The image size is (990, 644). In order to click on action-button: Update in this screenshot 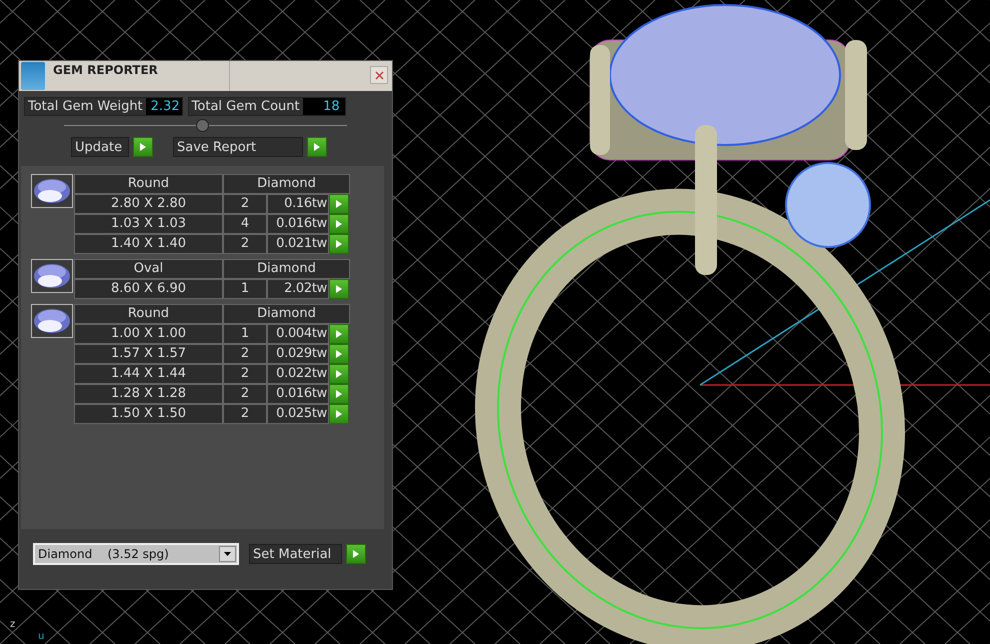, I will do `click(100, 147)`.